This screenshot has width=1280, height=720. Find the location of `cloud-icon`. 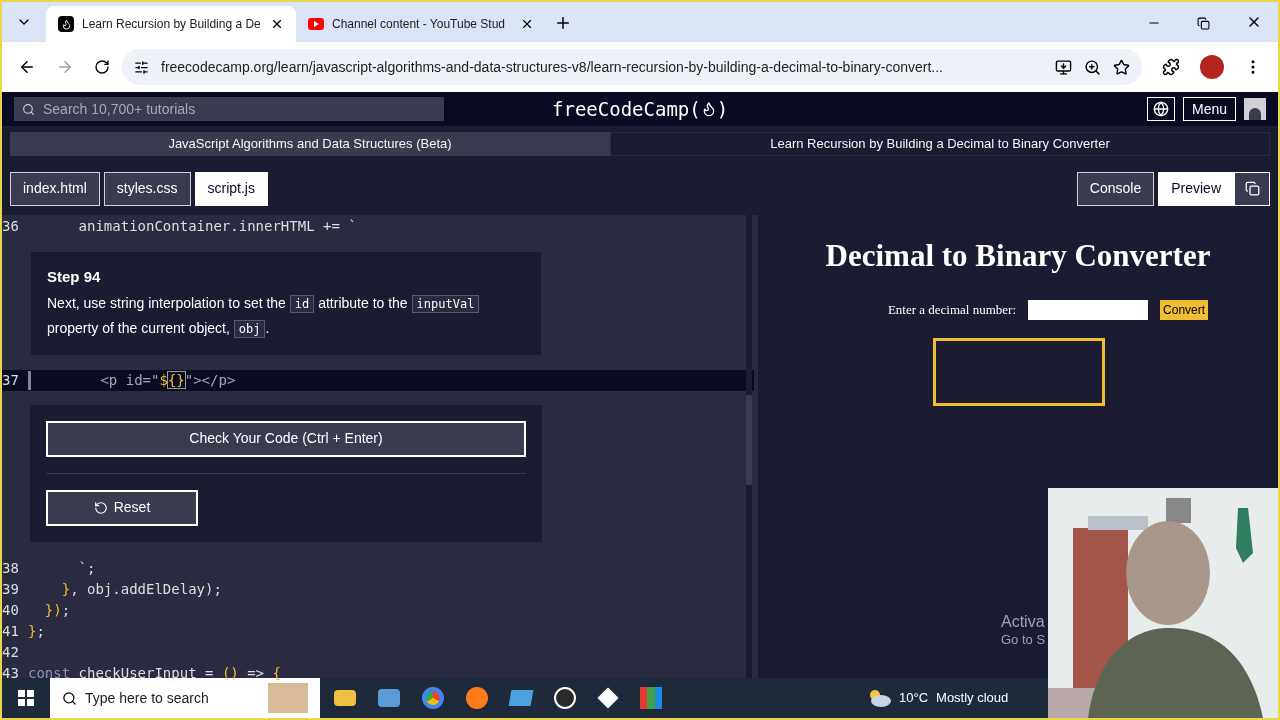

cloud-icon is located at coordinates (879, 698).